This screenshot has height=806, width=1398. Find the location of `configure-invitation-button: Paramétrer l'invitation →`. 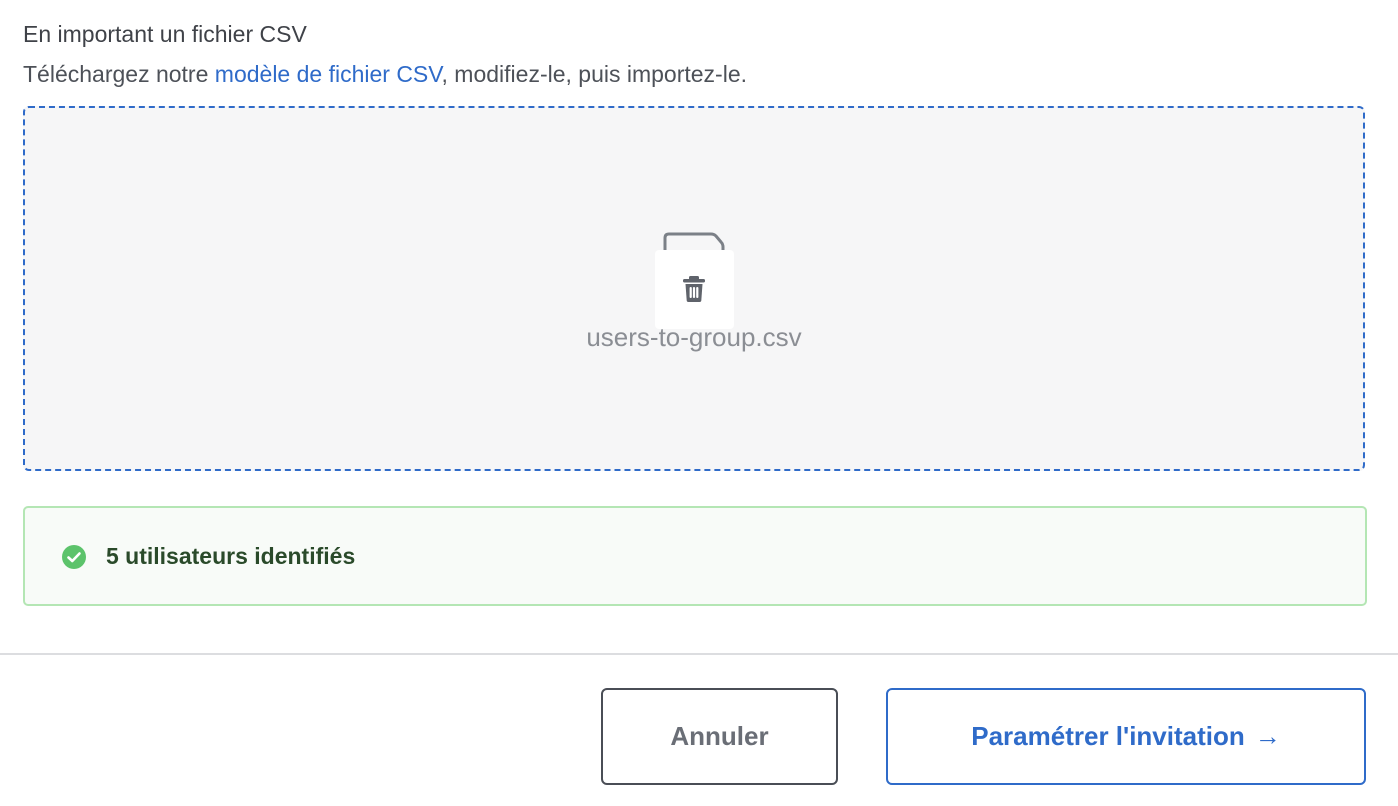

configure-invitation-button: Paramétrer l'invitation → is located at coordinates (1126, 736).